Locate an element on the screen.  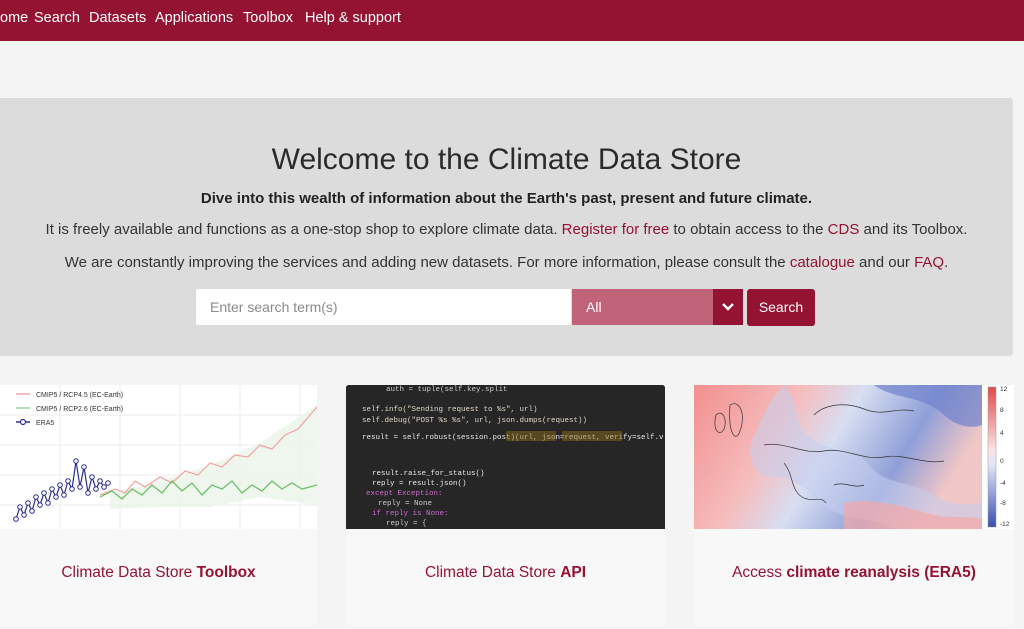
colorbar-tick: 8 is located at coordinates (1002, 410).